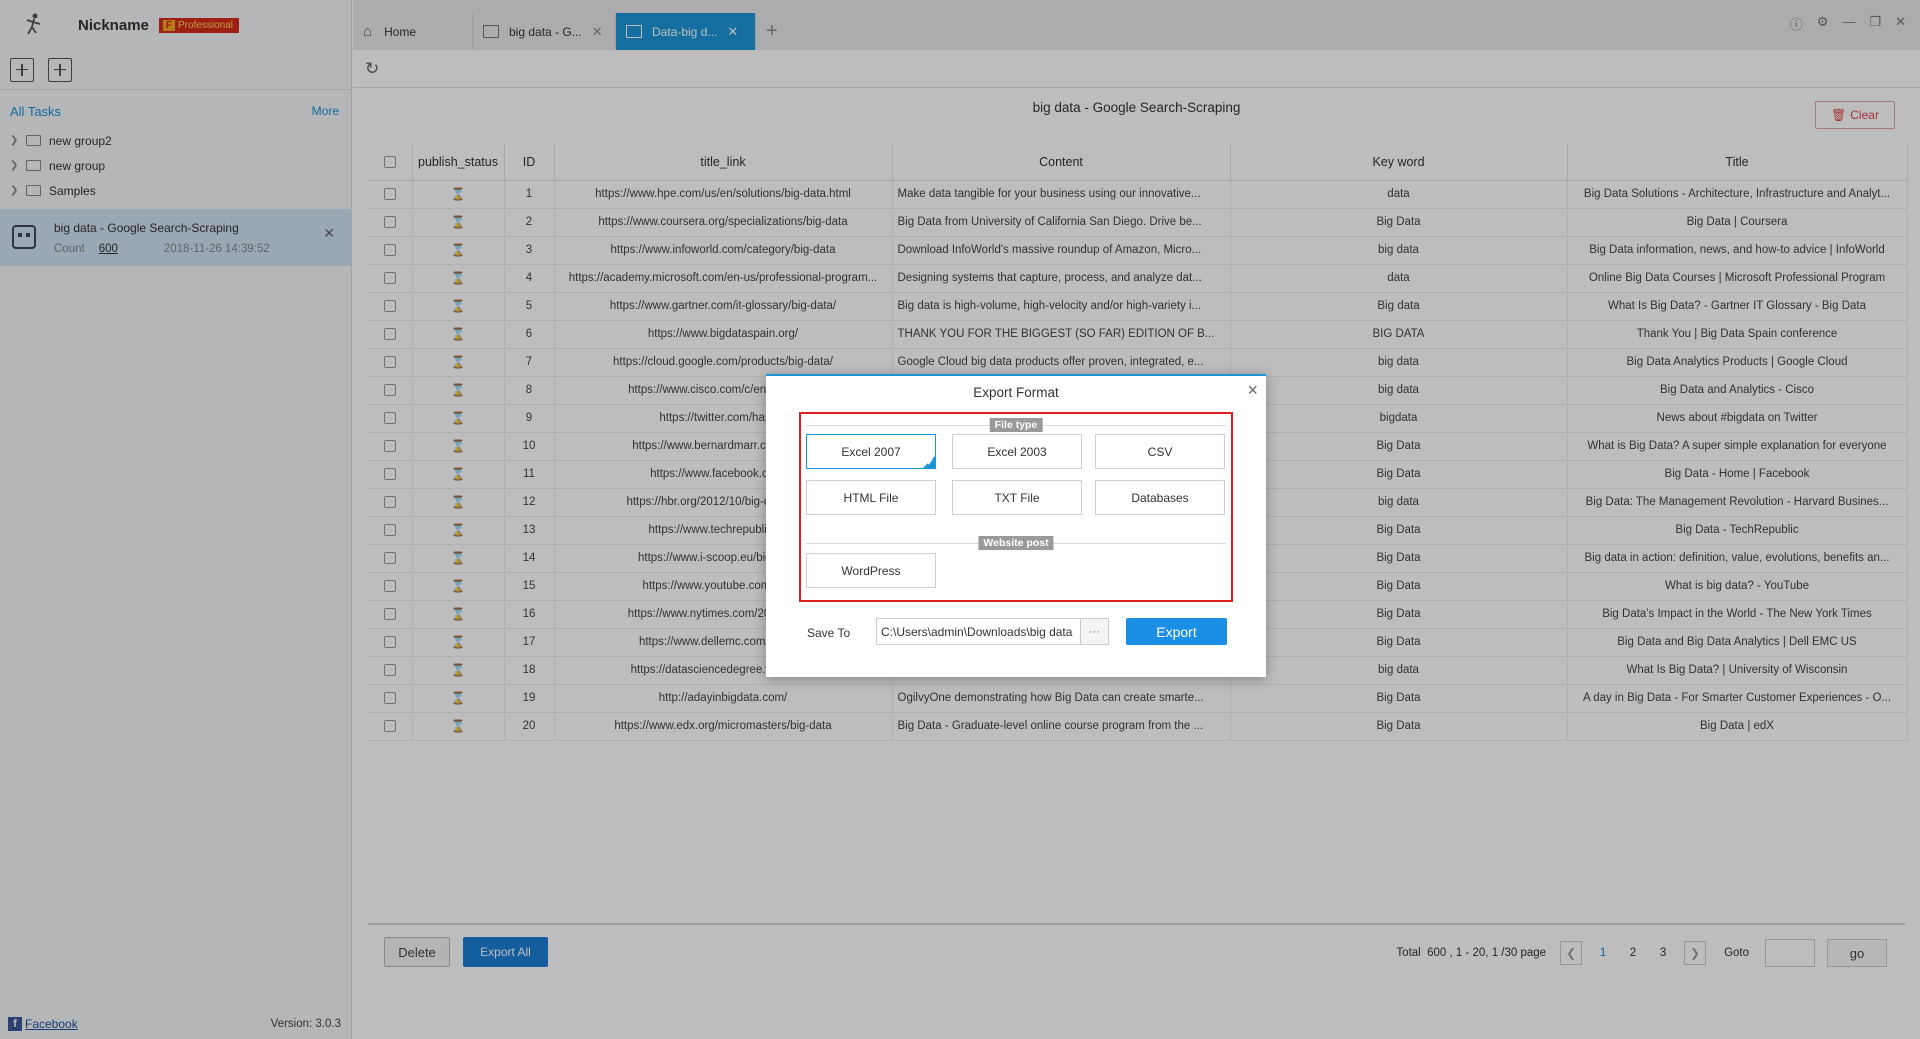 This screenshot has height=1039, width=1920. What do you see at coordinates (978, 631) in the screenshot?
I see `save-path-input: C:\Users\admin\Downloads\big data` at bounding box center [978, 631].